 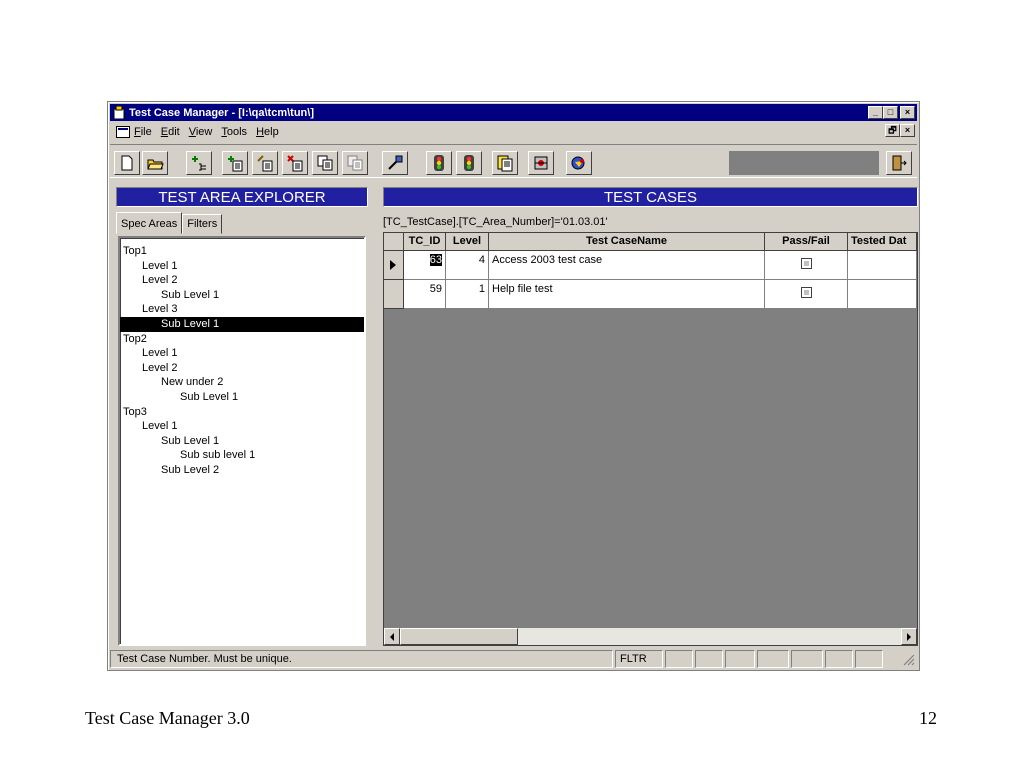 I want to click on menu-edit: Edit, so click(x=170, y=132).